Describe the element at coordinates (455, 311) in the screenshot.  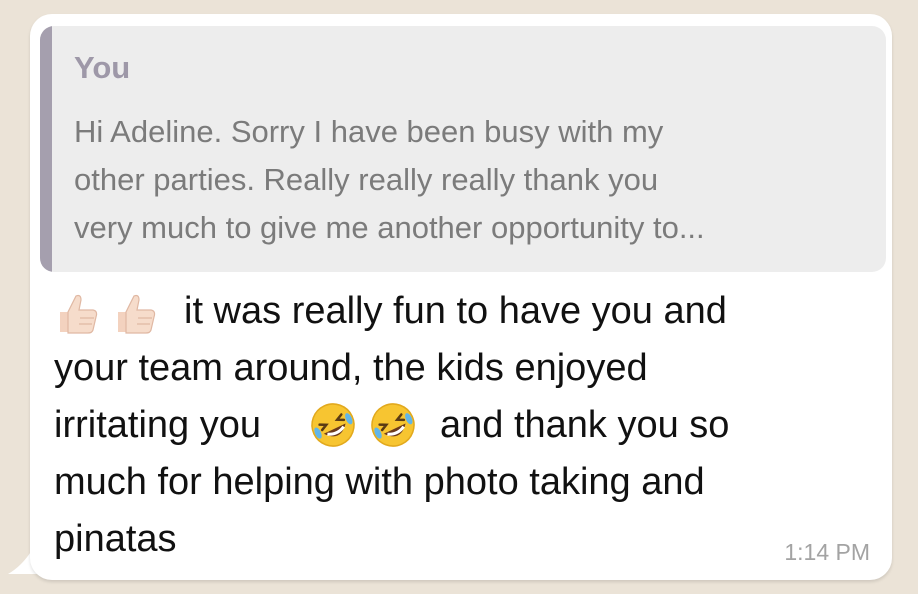
I see `message-line-1: it was really fun to have you and` at that location.